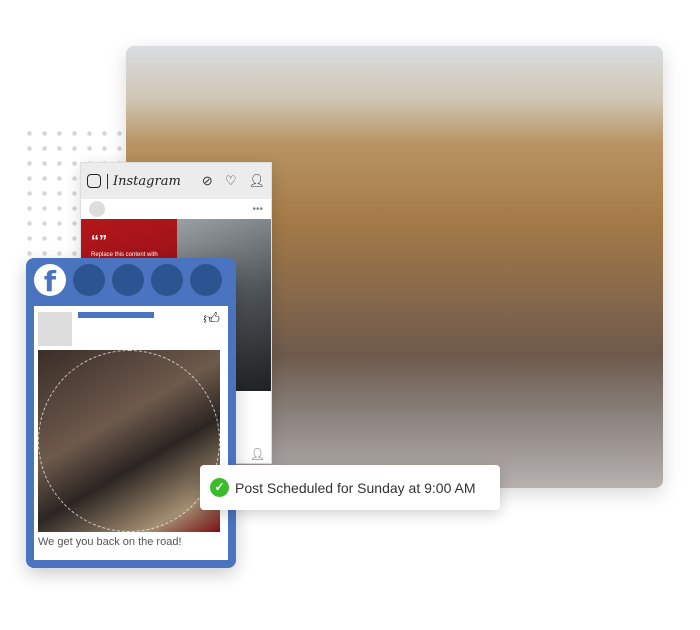 This screenshot has width=700, height=630. Describe the element at coordinates (207, 181) in the screenshot. I see `compass-icon: ⊘` at that location.